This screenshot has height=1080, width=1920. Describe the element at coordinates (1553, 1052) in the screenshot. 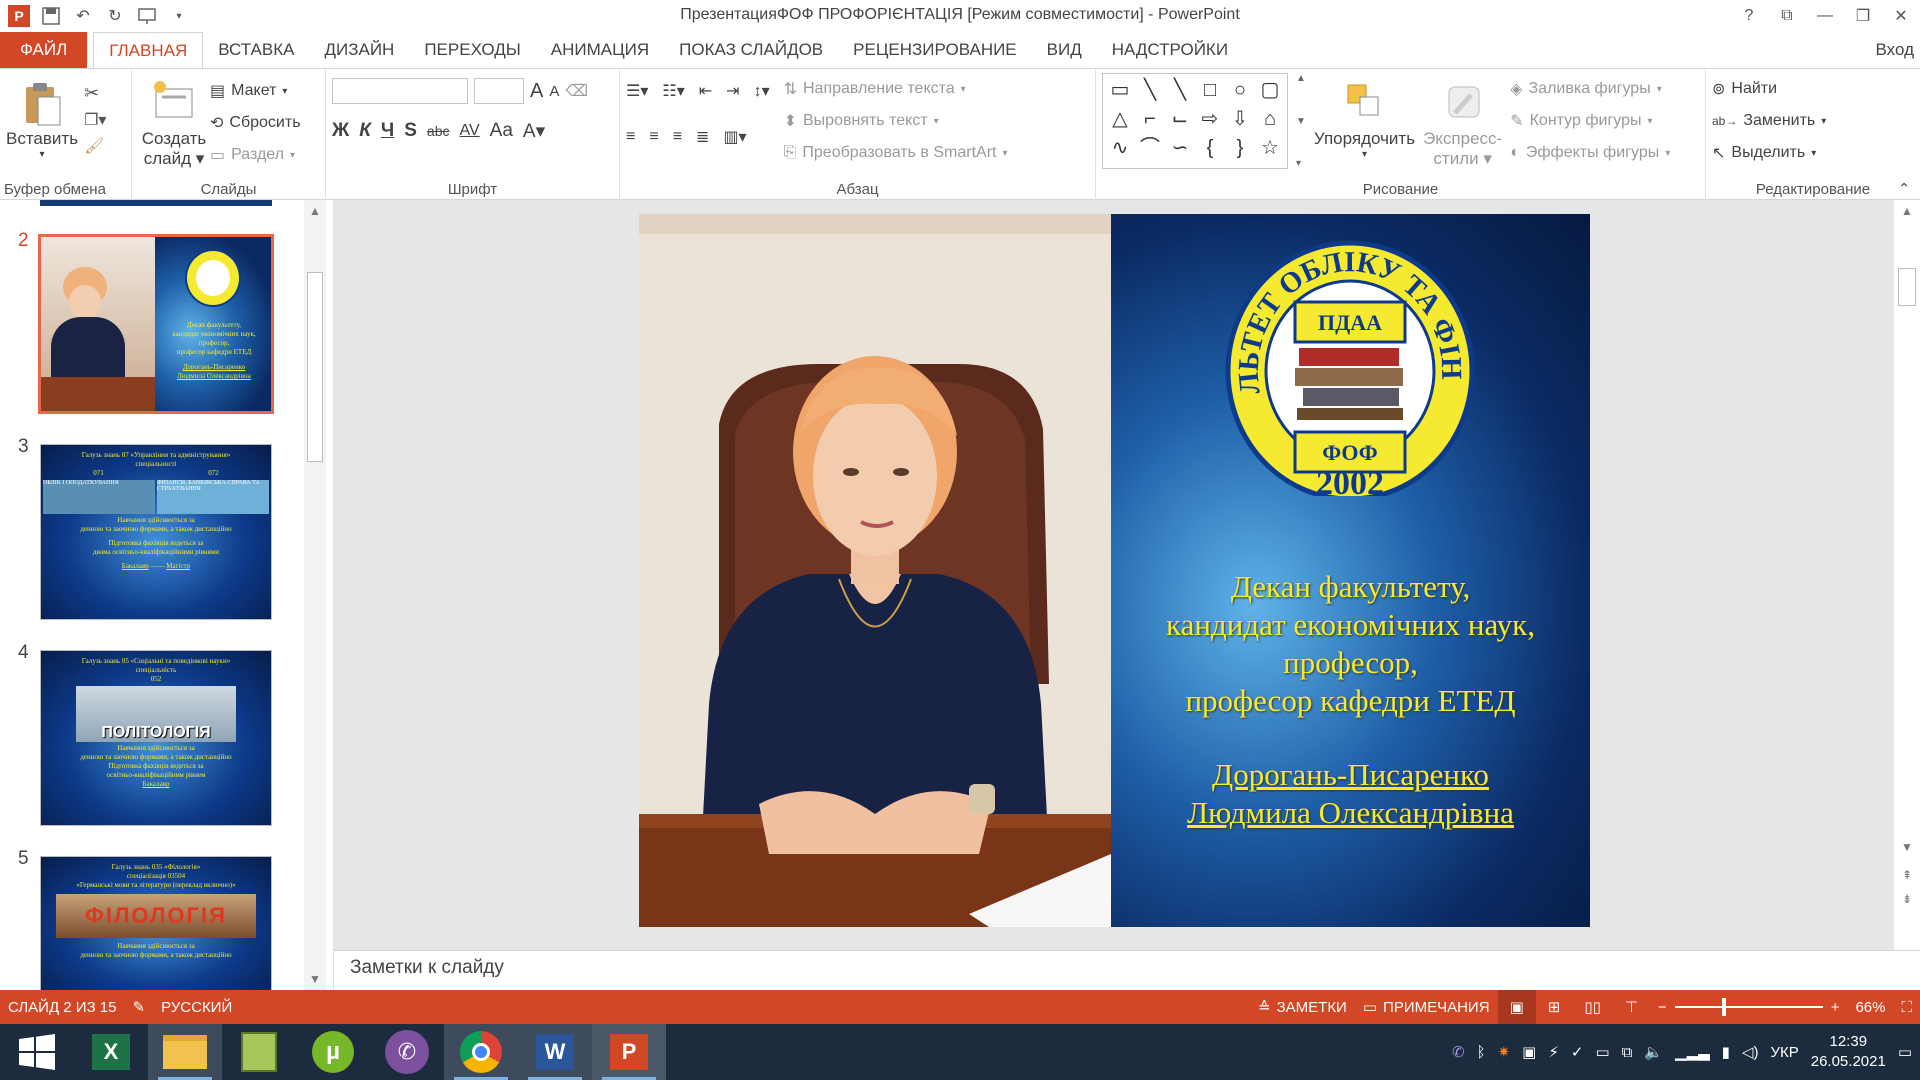

I see `power-tray-icon: ⚡` at that location.